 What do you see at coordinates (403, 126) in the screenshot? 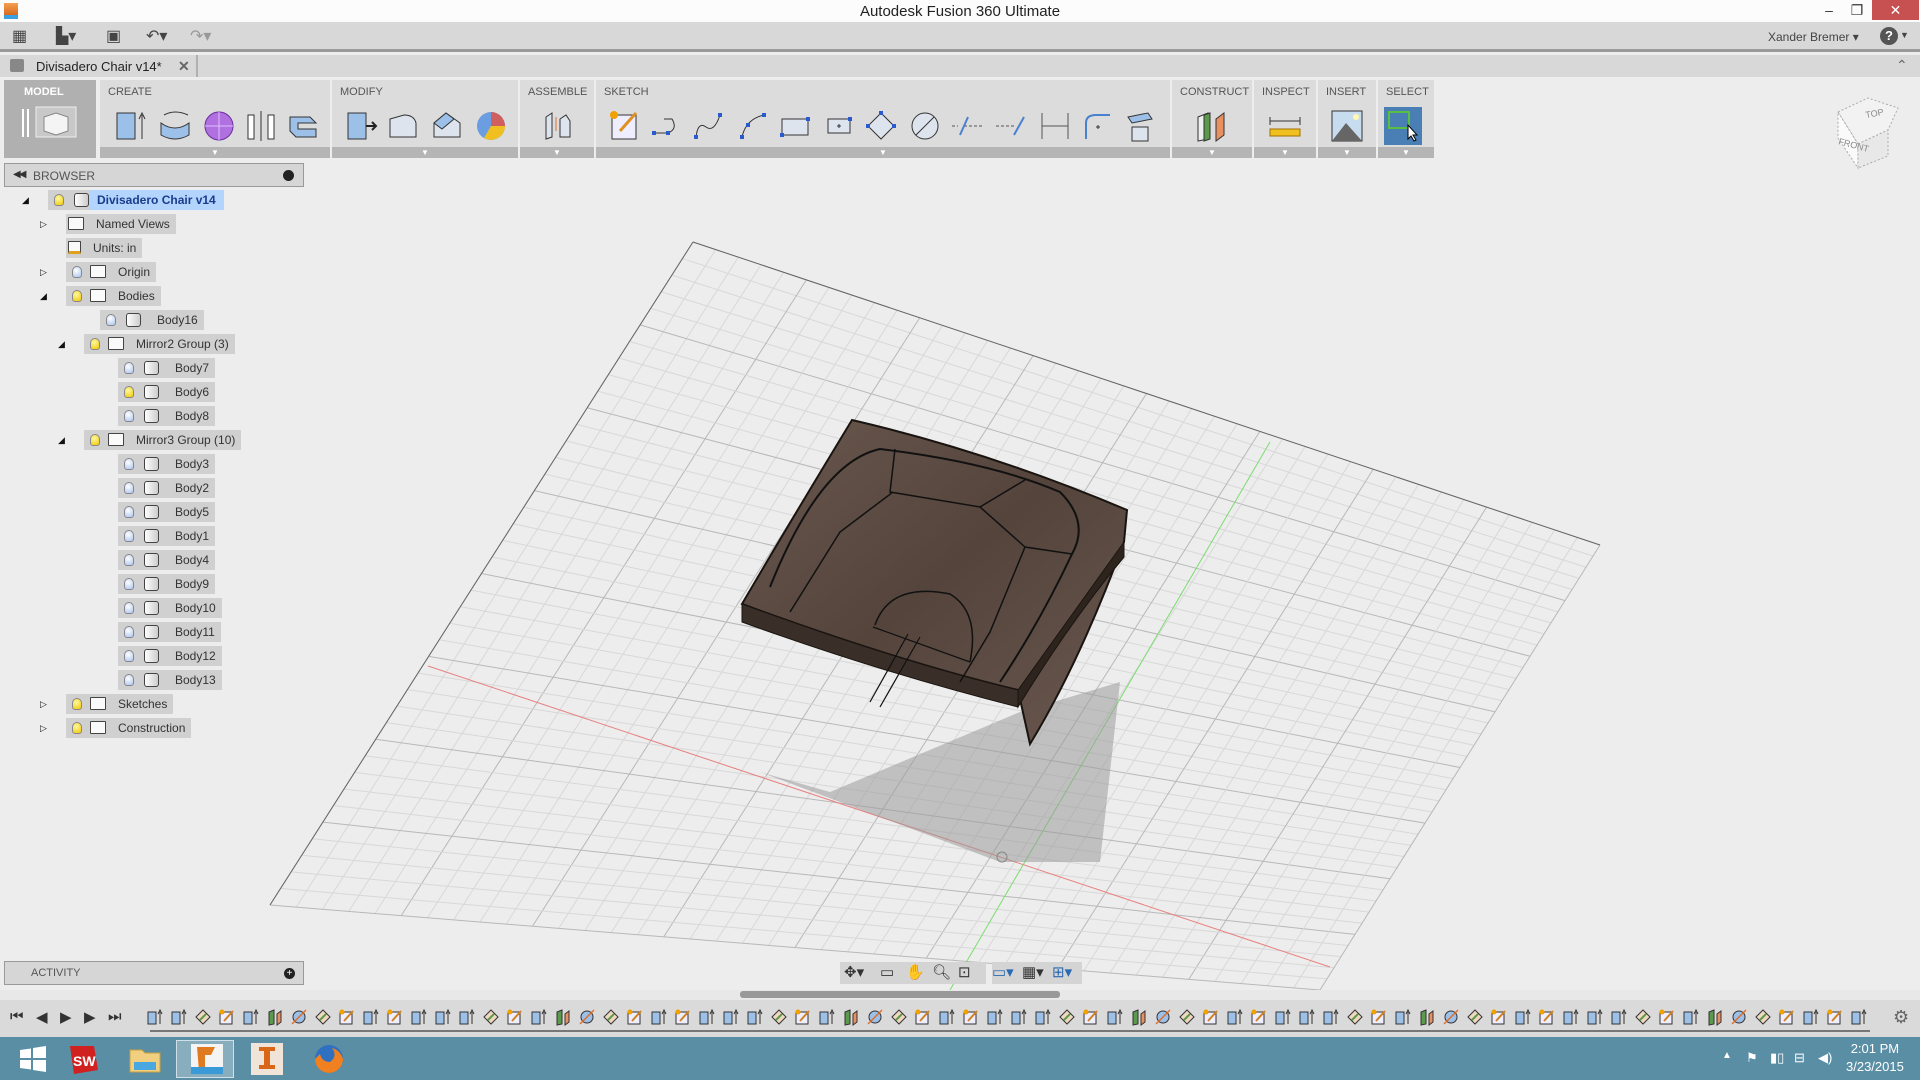
I see `fillet-icon` at bounding box center [403, 126].